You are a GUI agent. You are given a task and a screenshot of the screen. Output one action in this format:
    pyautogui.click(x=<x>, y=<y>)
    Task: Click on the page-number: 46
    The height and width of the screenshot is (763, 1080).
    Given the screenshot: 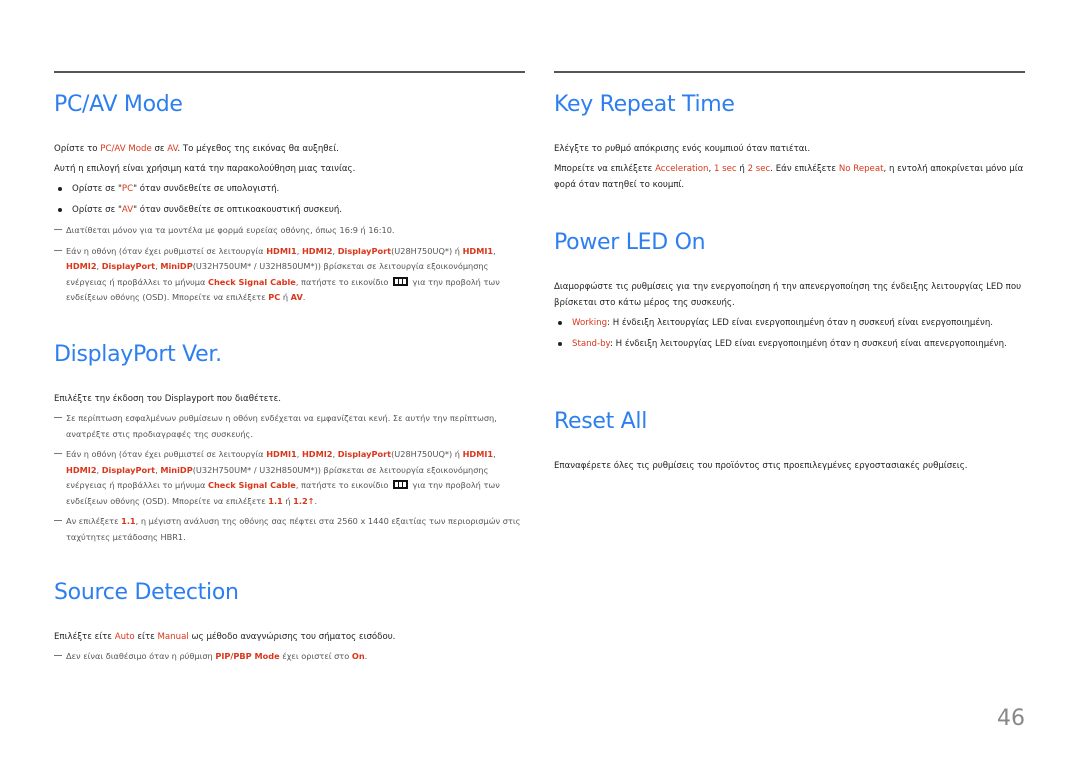 What is the action you would take?
    pyautogui.click(x=1011, y=718)
    